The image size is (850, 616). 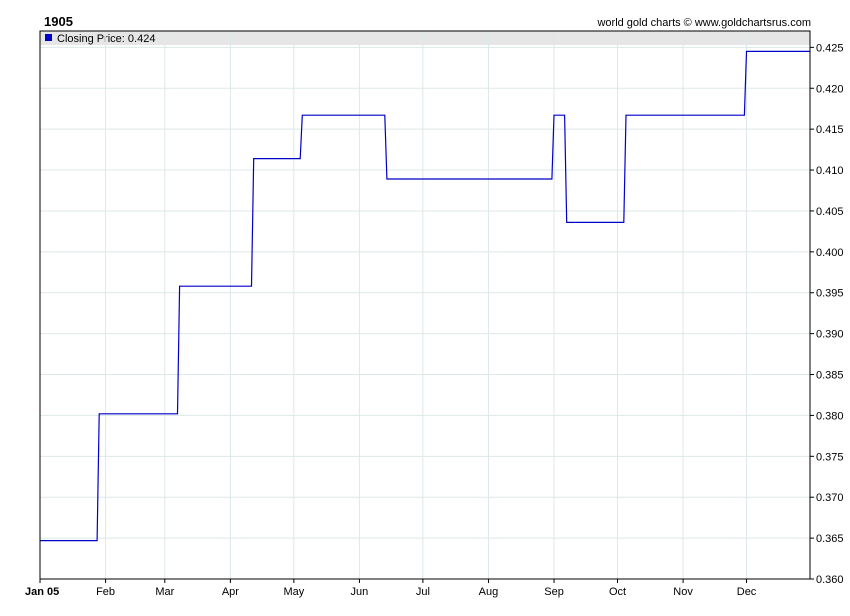 I want to click on y-tick-label: 0.400, so click(x=830, y=253).